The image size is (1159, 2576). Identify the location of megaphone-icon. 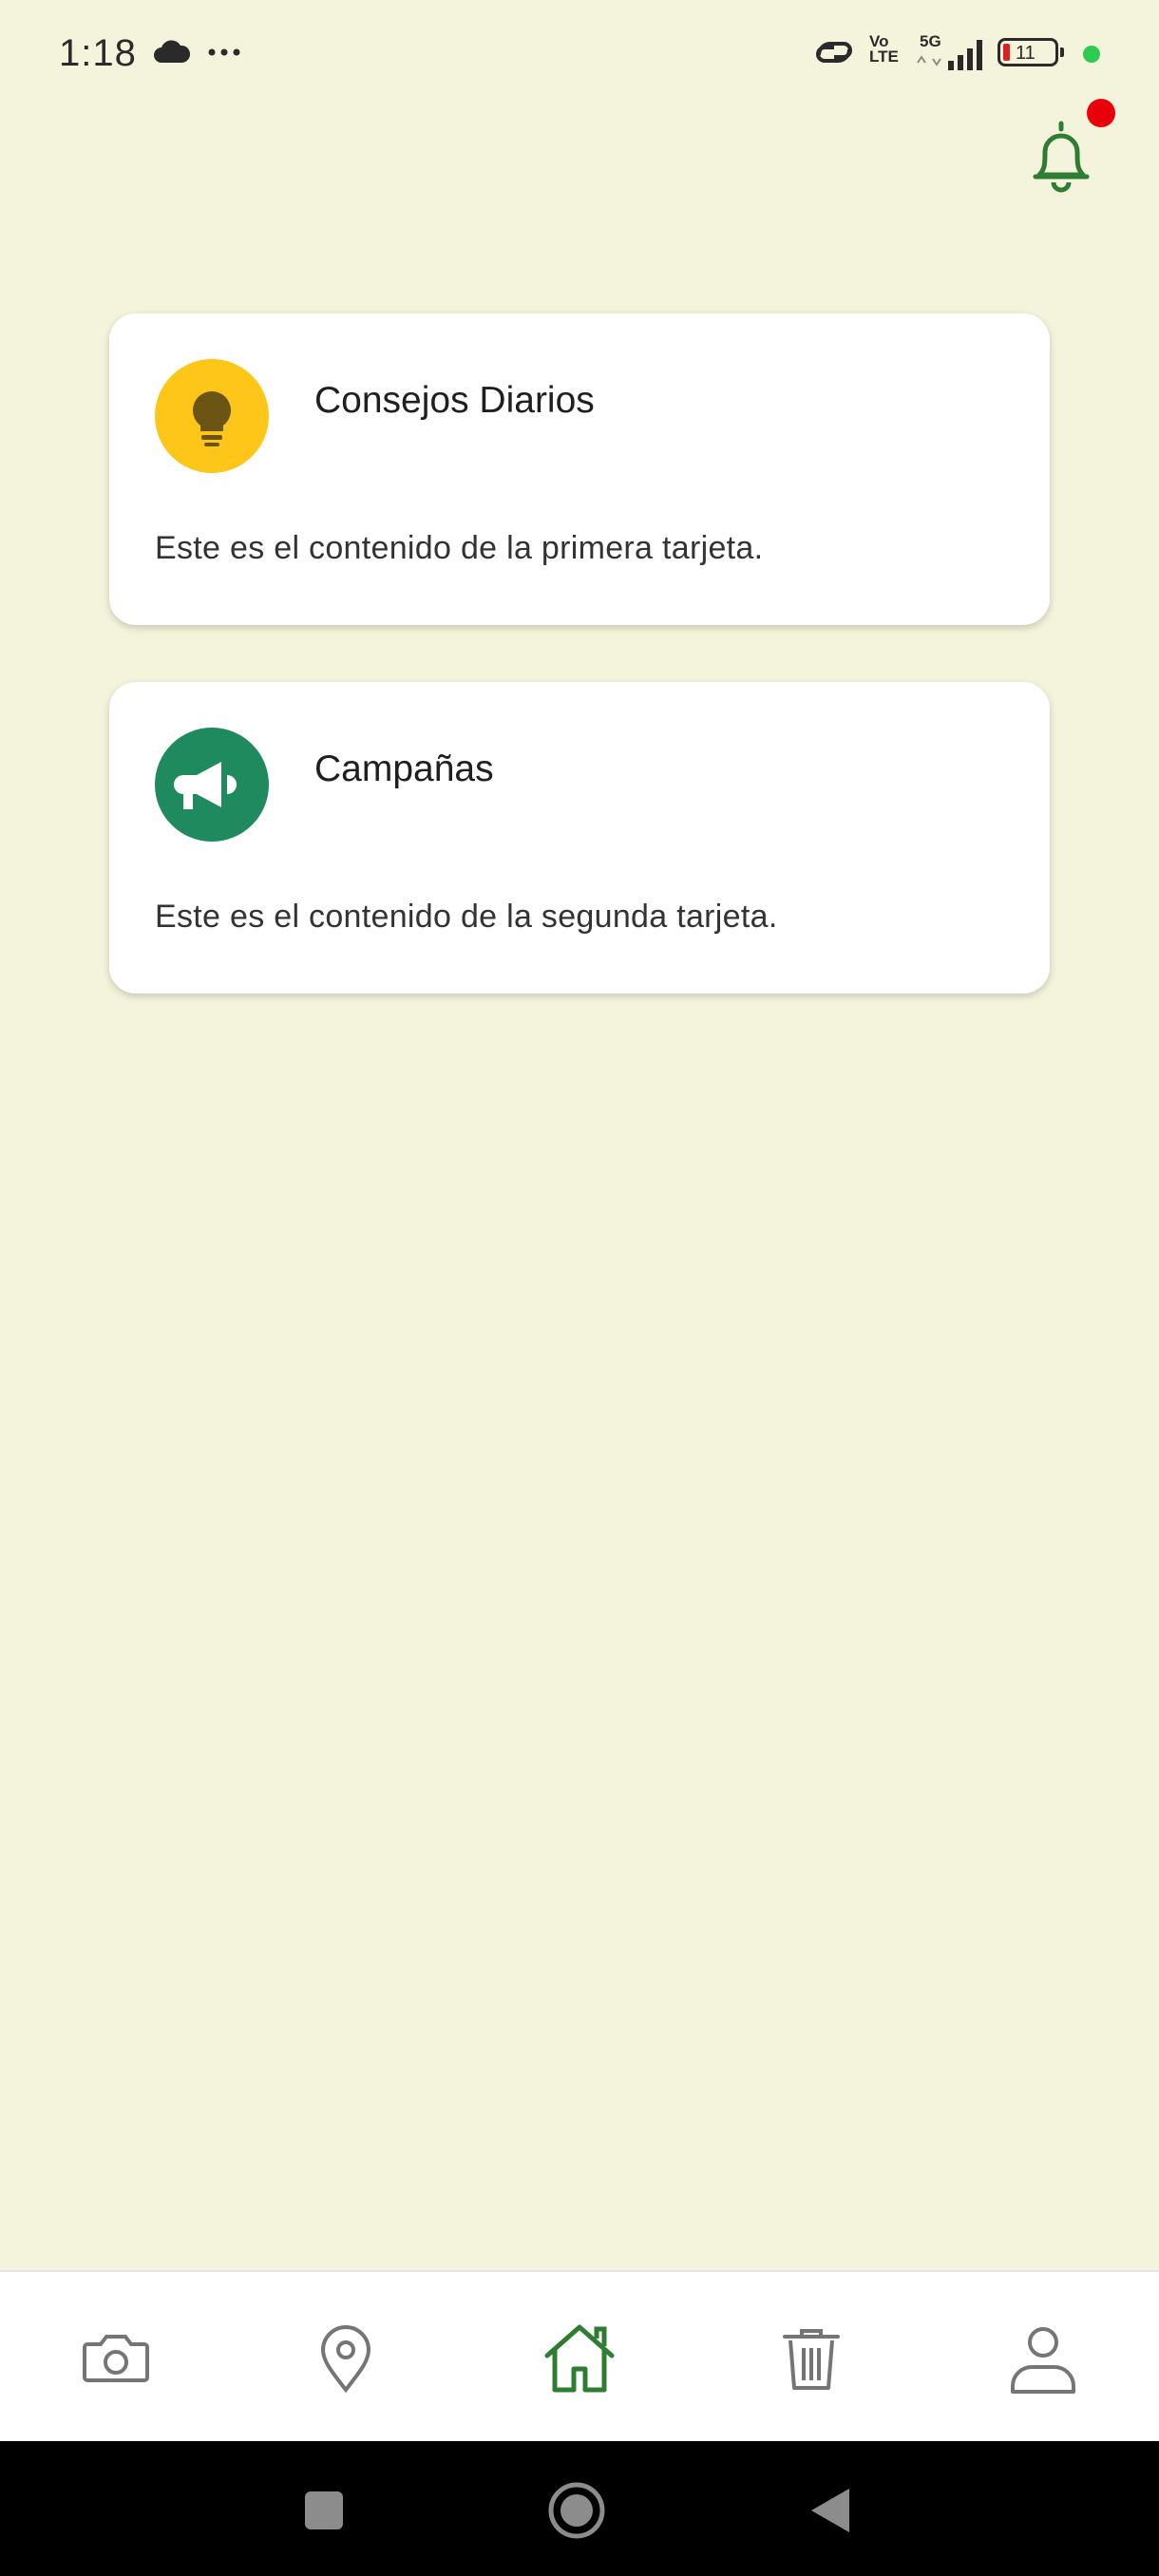
(205, 785).